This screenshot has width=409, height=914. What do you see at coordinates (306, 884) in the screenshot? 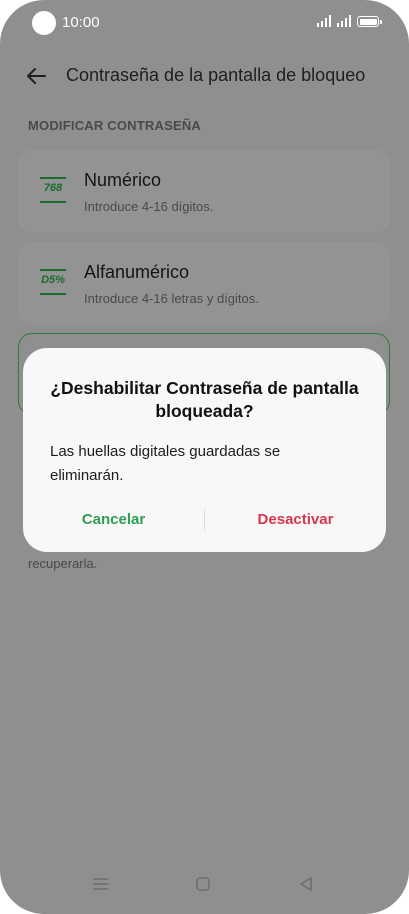
I see `back-triangle-icon` at bounding box center [306, 884].